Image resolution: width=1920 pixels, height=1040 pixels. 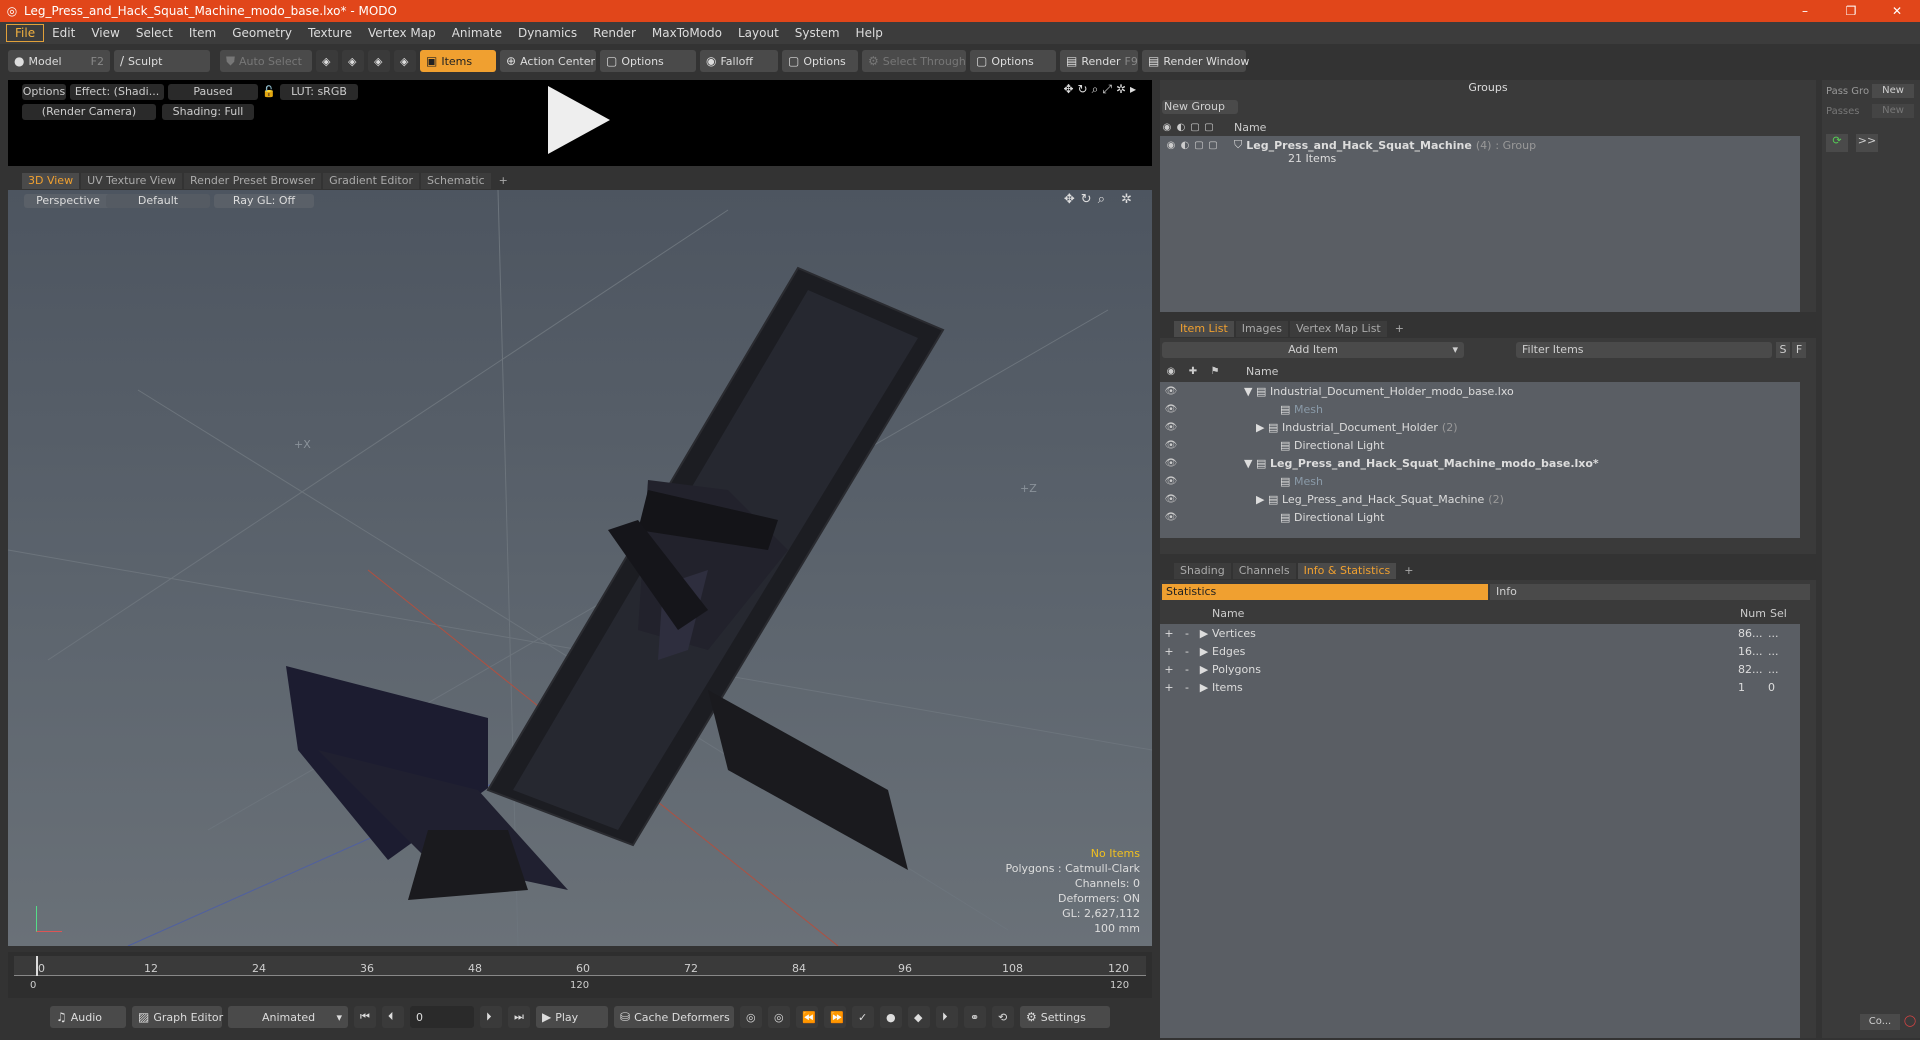 I want to click on render-toggle-icon: ◐, so click(x=1185, y=145).